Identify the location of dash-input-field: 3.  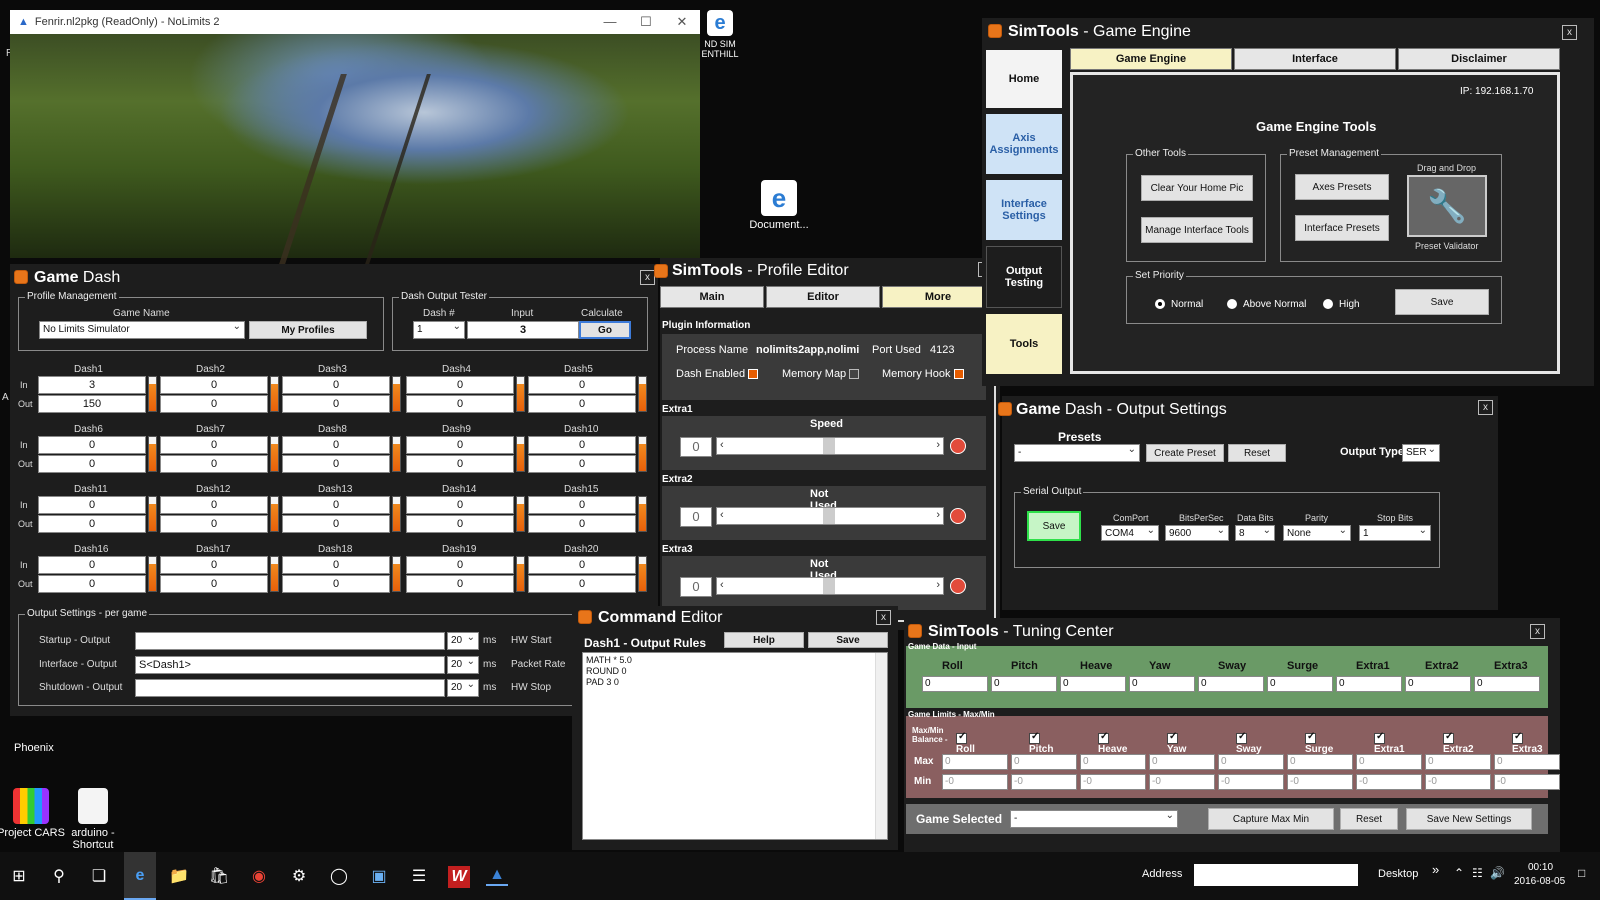
(523, 330).